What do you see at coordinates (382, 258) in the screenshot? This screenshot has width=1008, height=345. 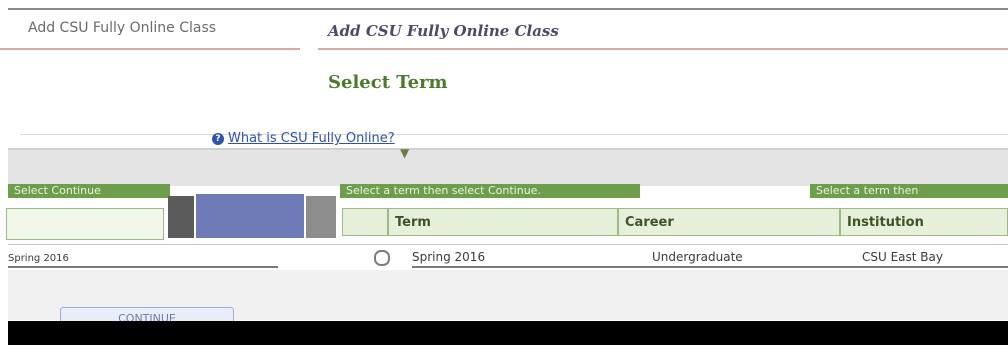 I see `term-radio` at bounding box center [382, 258].